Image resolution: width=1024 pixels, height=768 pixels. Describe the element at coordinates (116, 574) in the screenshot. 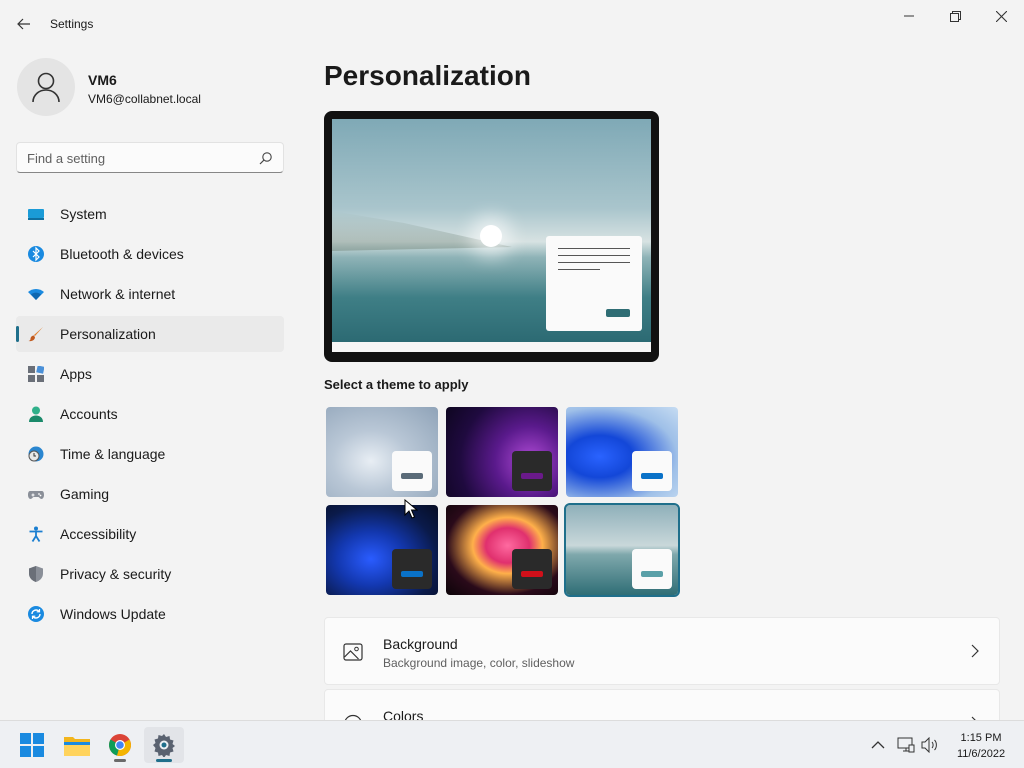

I see `sidebar-item-label: Privacy & security` at that location.